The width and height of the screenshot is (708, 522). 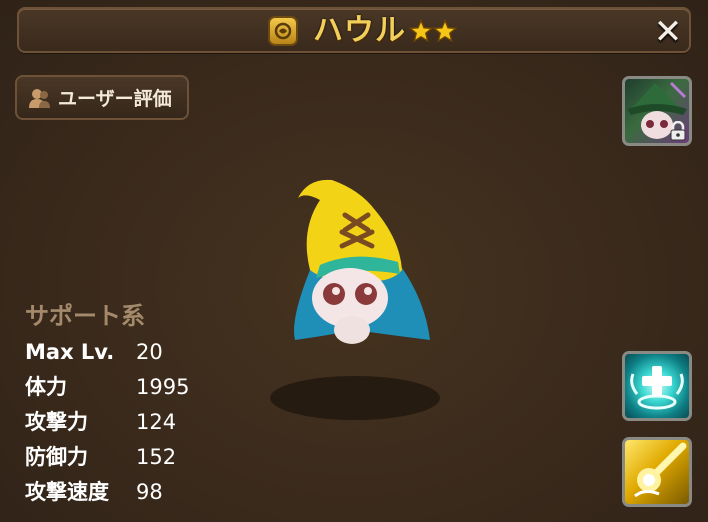 I want to click on stat-label: Max Lv., so click(x=70, y=352).